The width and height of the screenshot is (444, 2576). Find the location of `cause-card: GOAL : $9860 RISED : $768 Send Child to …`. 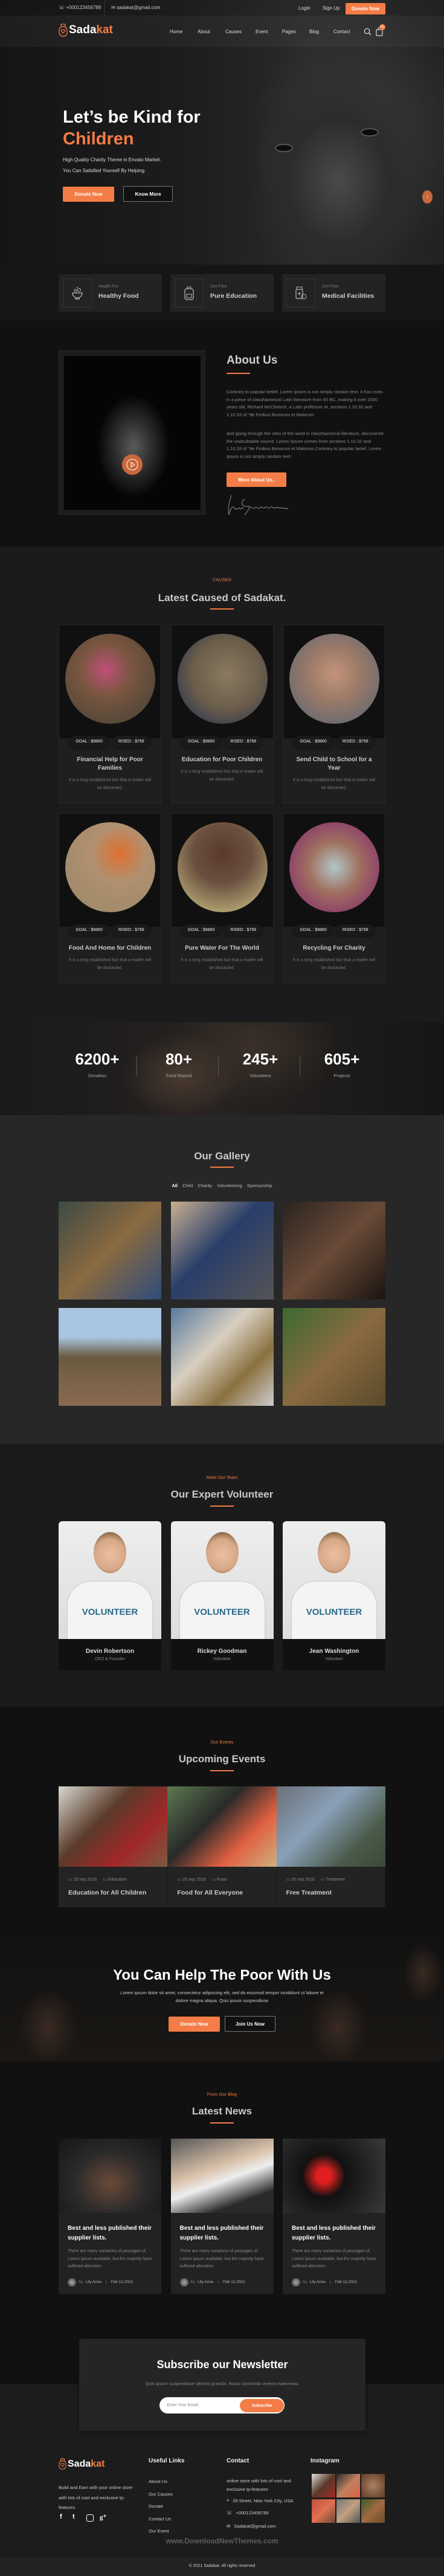

cause-card: GOAL : $9860 RISED : $768 Send Child to … is located at coordinates (334, 714).